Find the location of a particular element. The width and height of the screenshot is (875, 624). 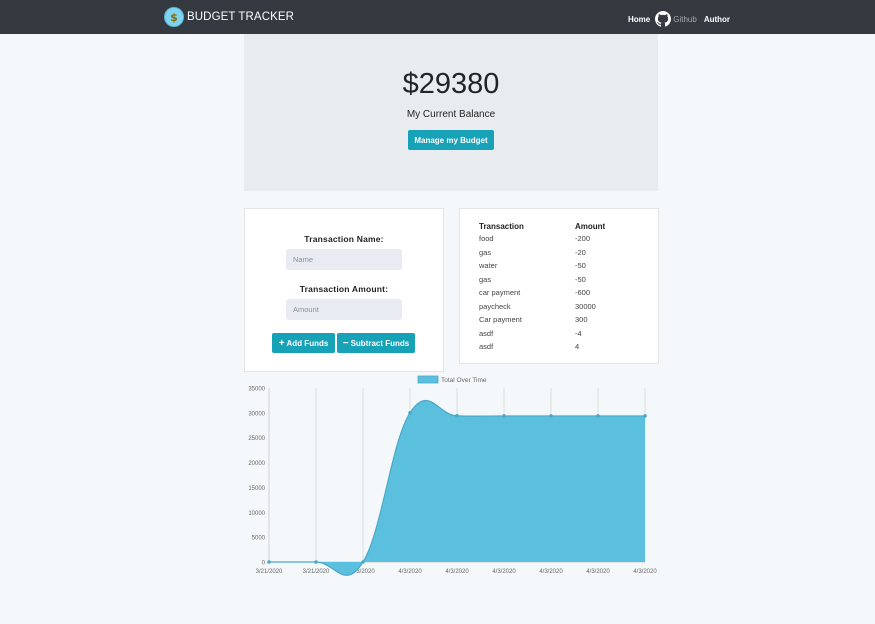

table-row: gas -20 is located at coordinates (542, 253).